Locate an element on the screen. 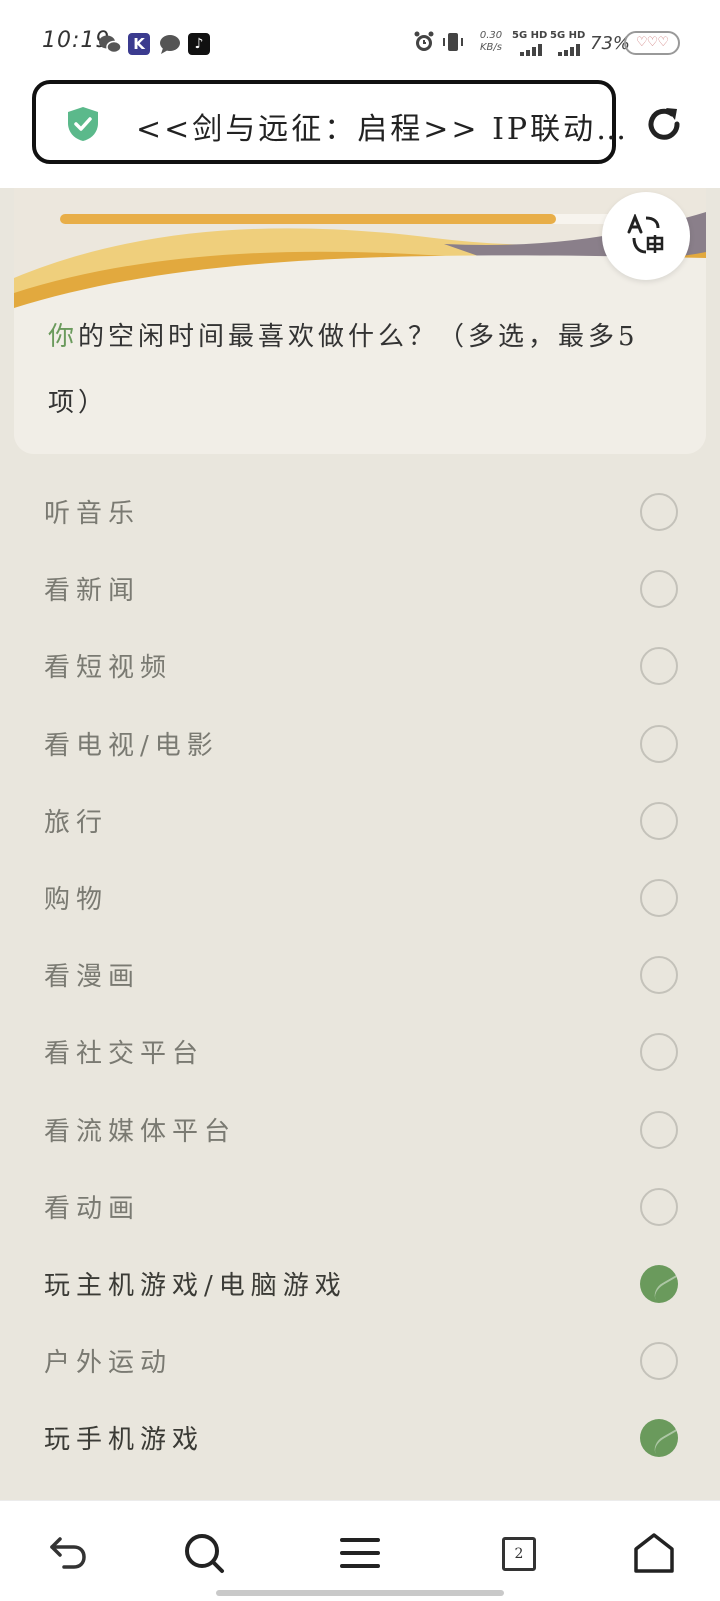 Image resolution: width=720 pixels, height=1601 pixels. translate-icon is located at coordinates (645, 234).